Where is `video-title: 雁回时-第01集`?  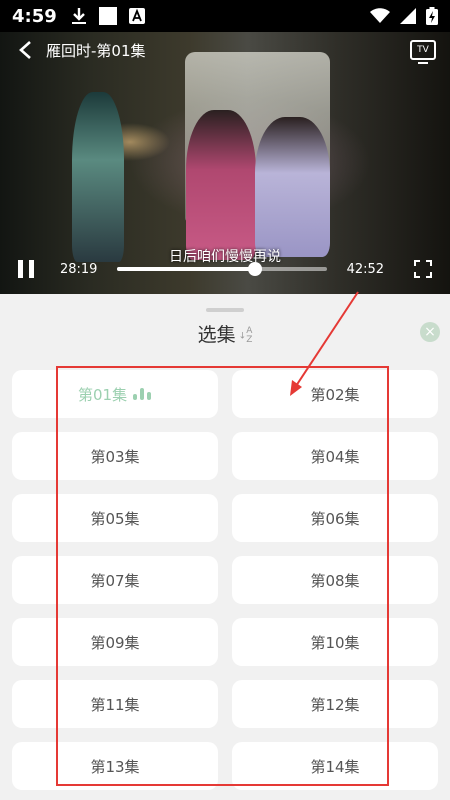 video-title: 雁回时-第01集 is located at coordinates (96, 50).